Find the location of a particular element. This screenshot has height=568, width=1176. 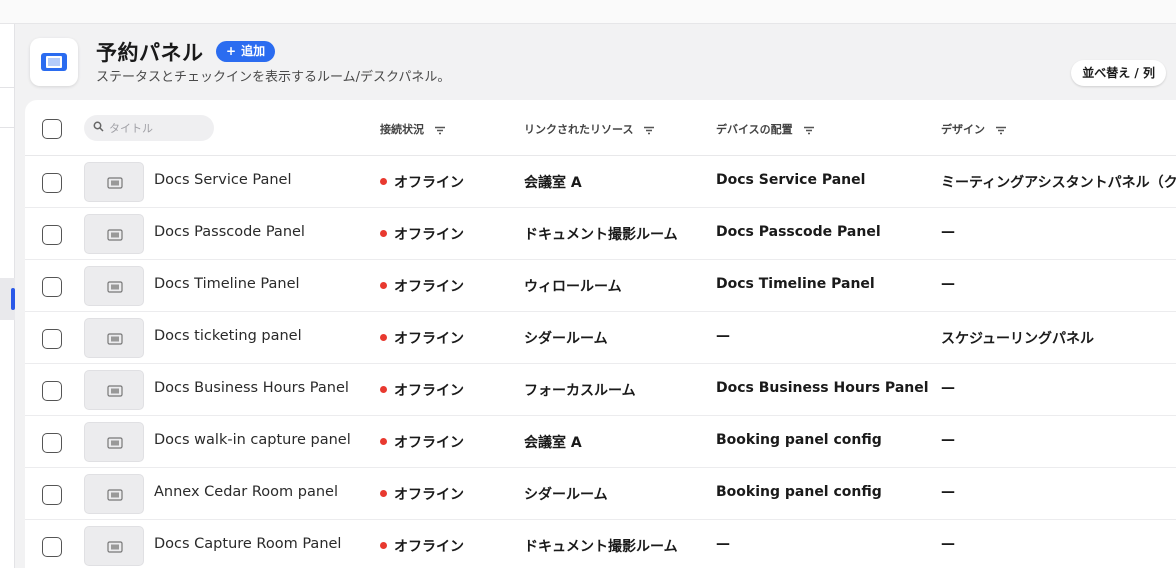

column-header-status: 接続状況 is located at coordinates (413, 129).